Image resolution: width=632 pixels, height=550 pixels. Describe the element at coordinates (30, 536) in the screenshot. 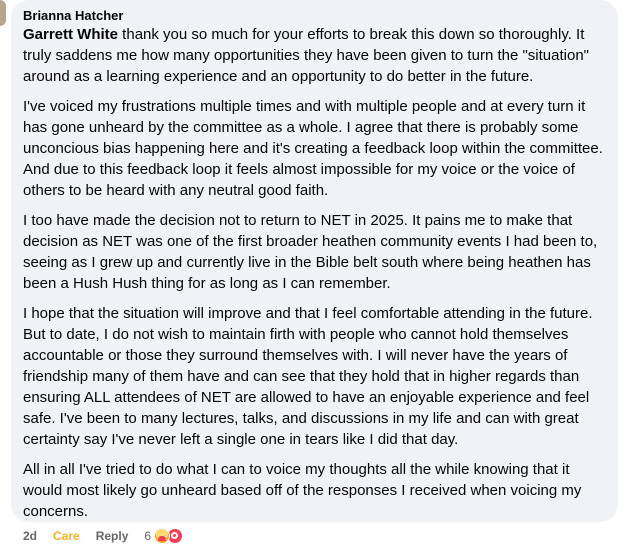

I see `comment-timestamp: 2d` at that location.